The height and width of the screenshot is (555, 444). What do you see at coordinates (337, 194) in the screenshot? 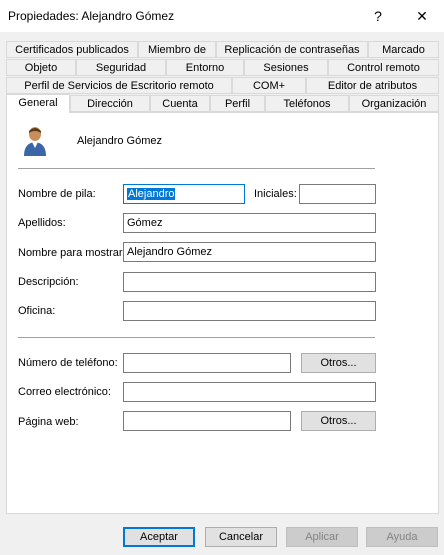
I see `initials-input` at bounding box center [337, 194].